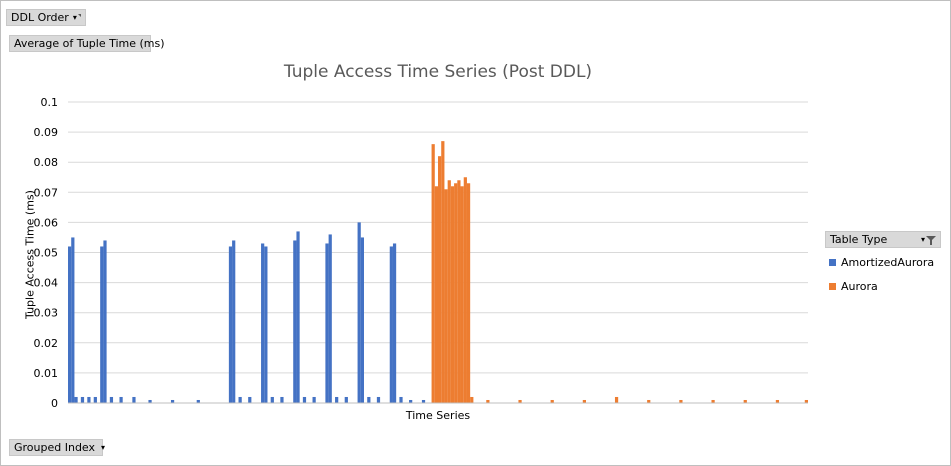  What do you see at coordinates (46, 313) in the screenshot?
I see `y-tick-label: 0.03` at bounding box center [46, 313].